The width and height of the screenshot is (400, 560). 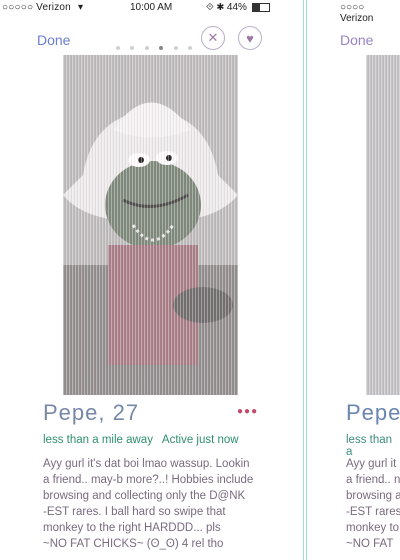 I want to click on battery-percent: 44%, so click(x=236, y=7).